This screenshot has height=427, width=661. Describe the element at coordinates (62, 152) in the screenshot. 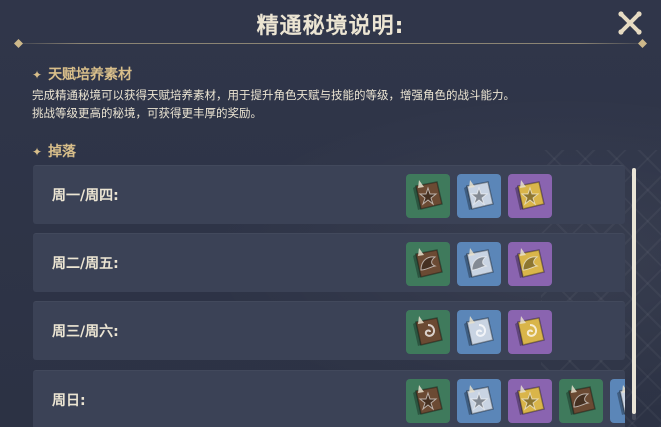

I see `section-heading-label: 掉落` at that location.